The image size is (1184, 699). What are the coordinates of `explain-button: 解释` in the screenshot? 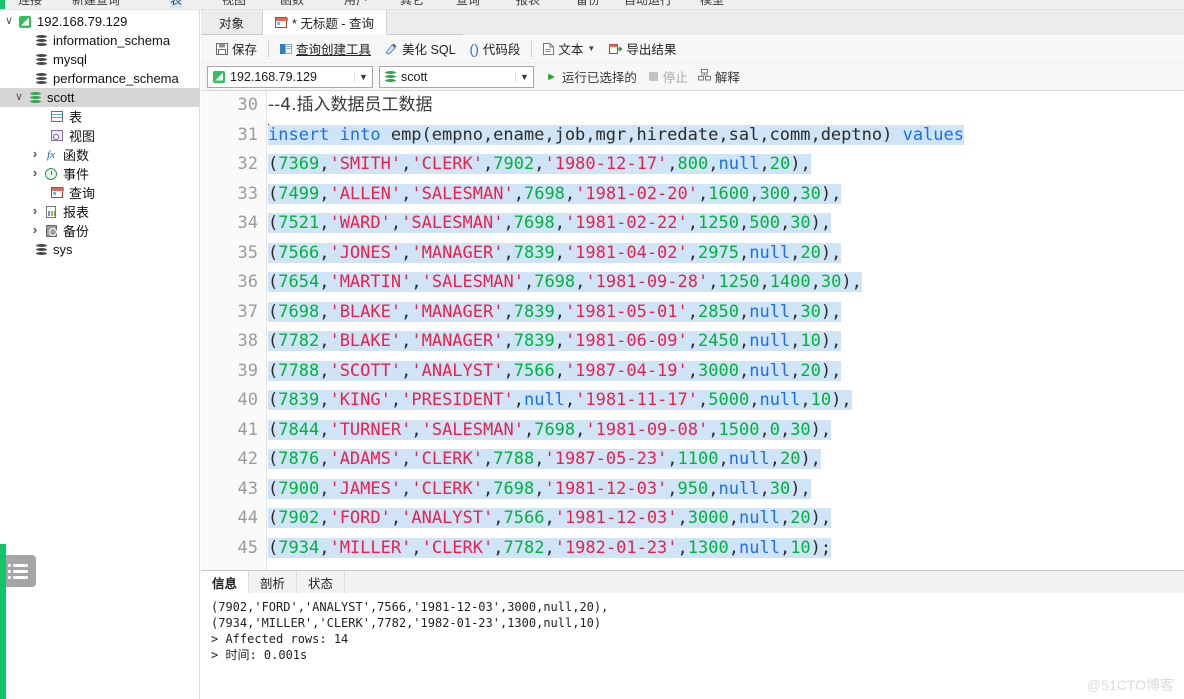 It's located at (719, 76).